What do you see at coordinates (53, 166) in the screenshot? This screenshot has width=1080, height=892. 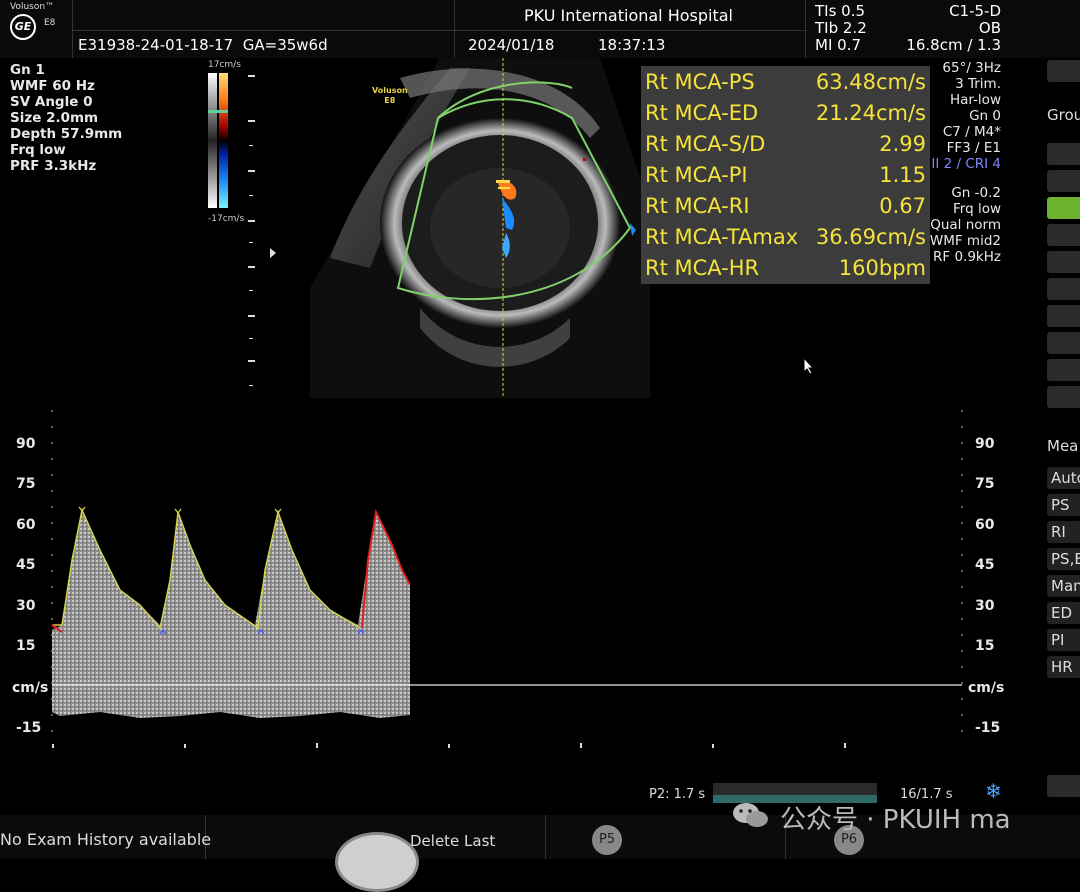 I see `param-prf: PRF 3.3kHz` at bounding box center [53, 166].